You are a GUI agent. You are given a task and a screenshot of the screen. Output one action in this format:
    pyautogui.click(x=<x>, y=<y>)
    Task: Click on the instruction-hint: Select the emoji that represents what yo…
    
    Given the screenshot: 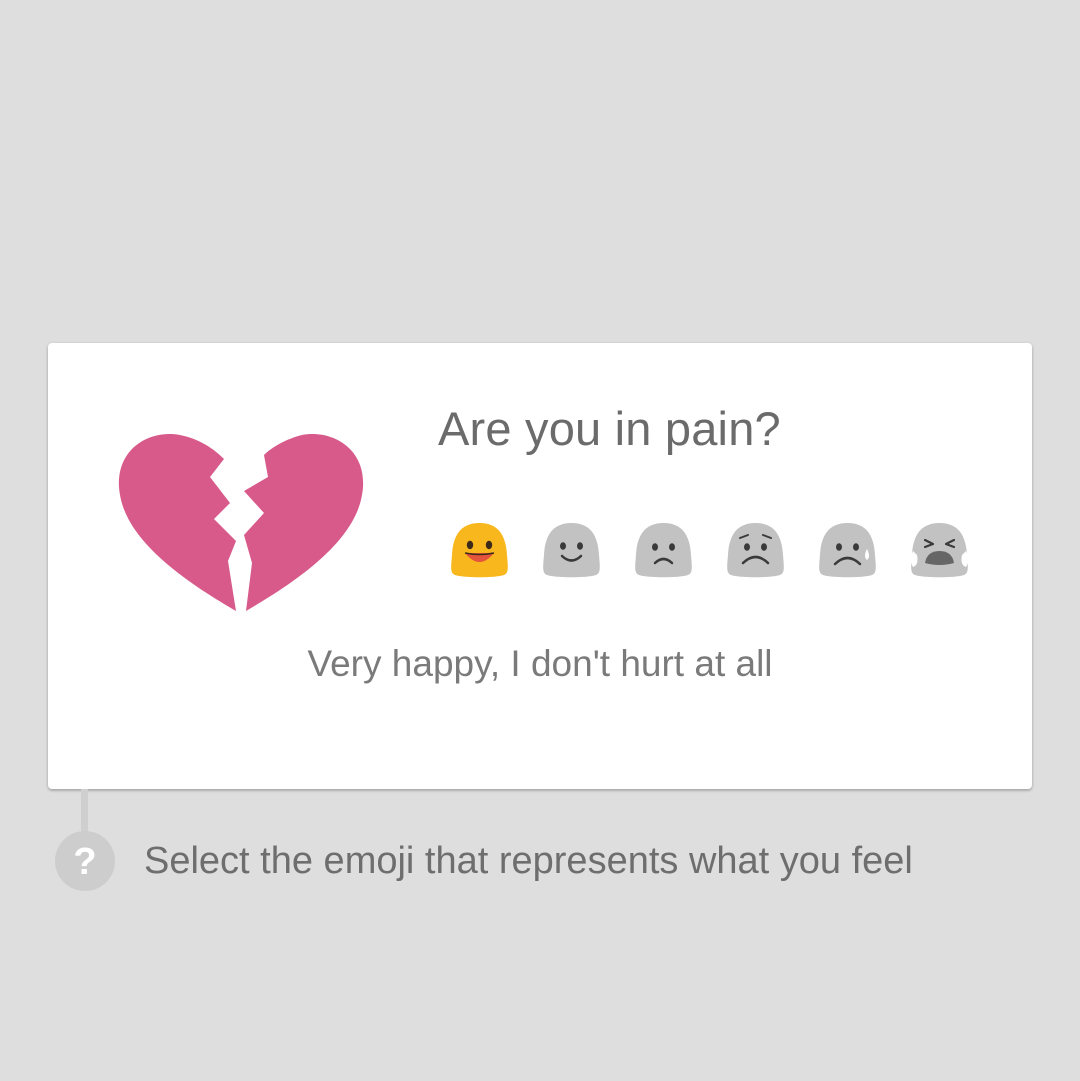 What is the action you would take?
    pyautogui.click(x=528, y=861)
    